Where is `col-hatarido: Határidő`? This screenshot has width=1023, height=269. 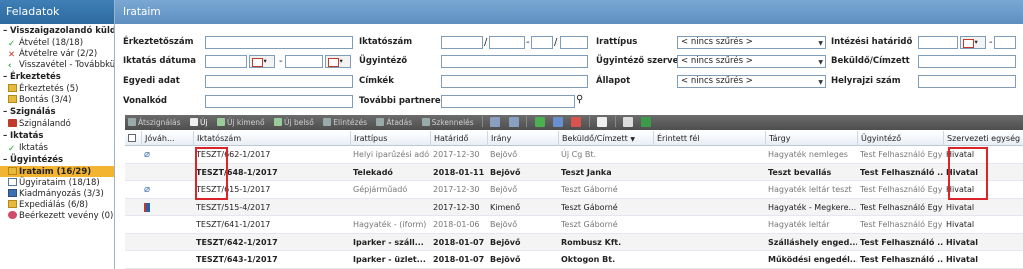 col-hatarido: Határidő is located at coordinates (458, 138).